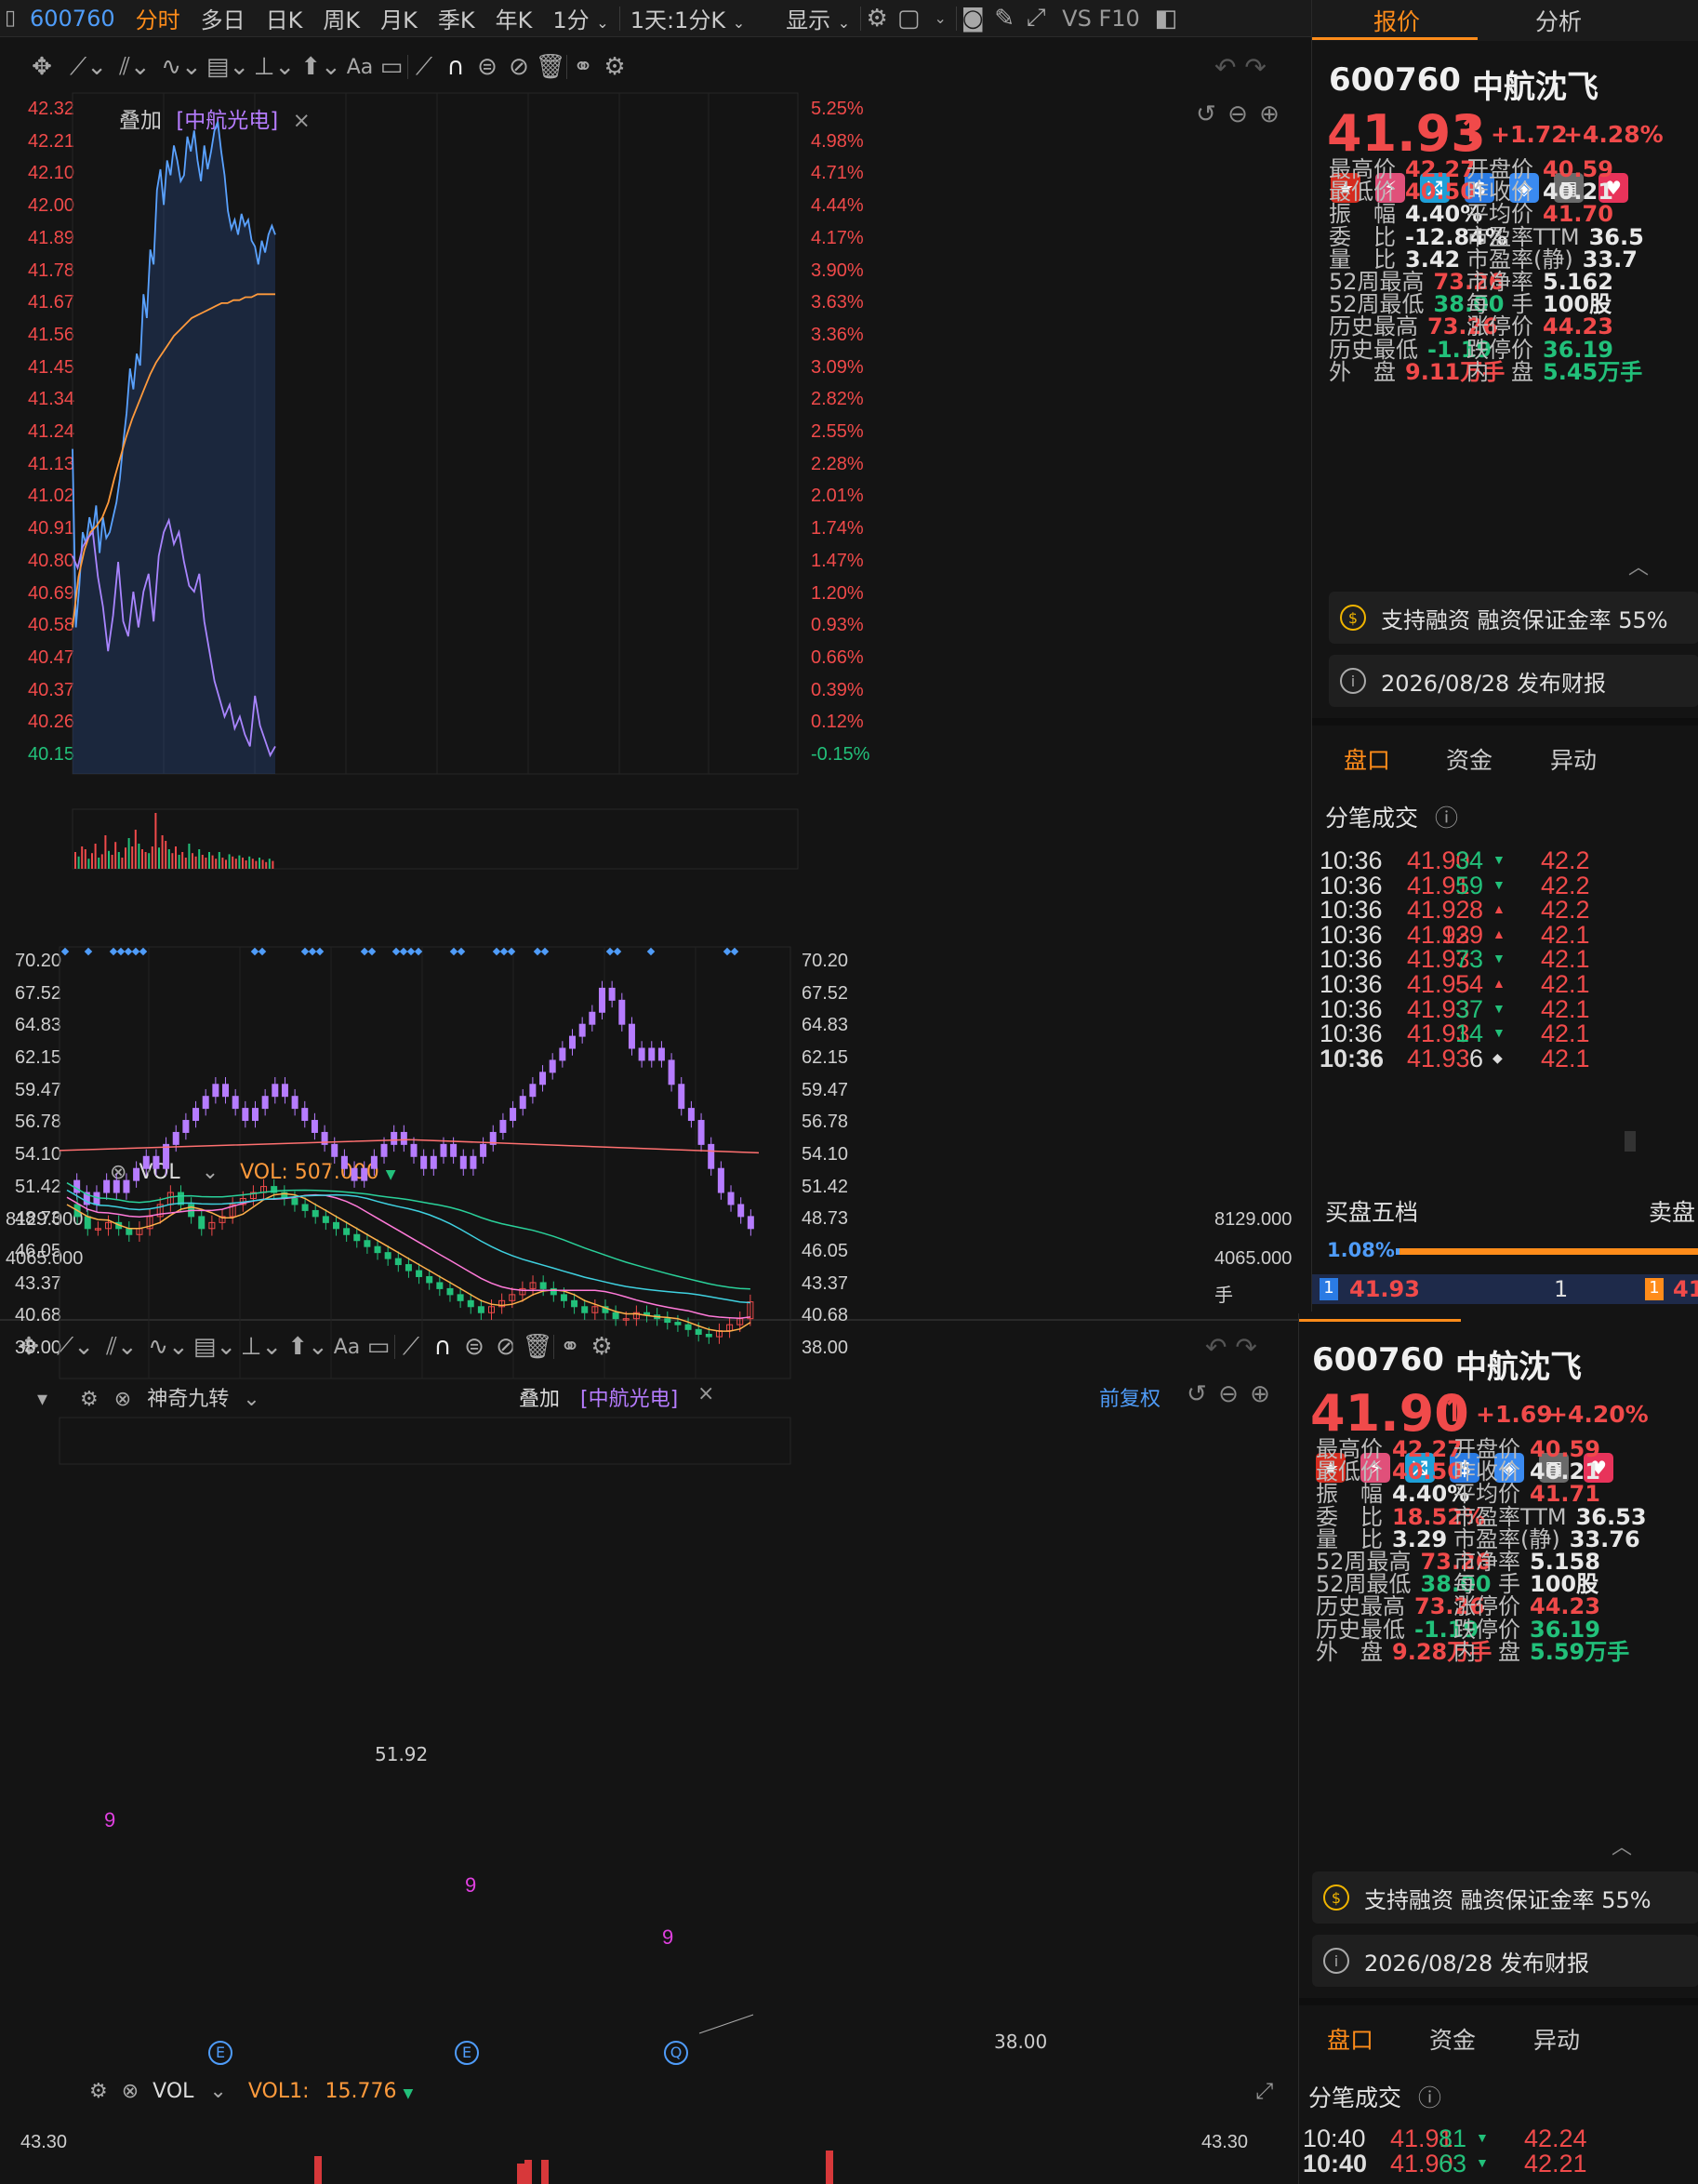 This screenshot has height=2184, width=1698. Describe the element at coordinates (39, 1283) in the screenshot. I see `y-tick-left: 43.37` at that location.